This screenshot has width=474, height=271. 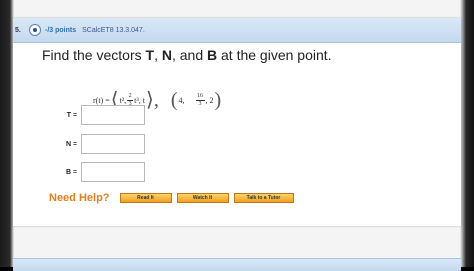 What do you see at coordinates (68, 115) in the screenshot?
I see `answer-label-t: T` at bounding box center [68, 115].